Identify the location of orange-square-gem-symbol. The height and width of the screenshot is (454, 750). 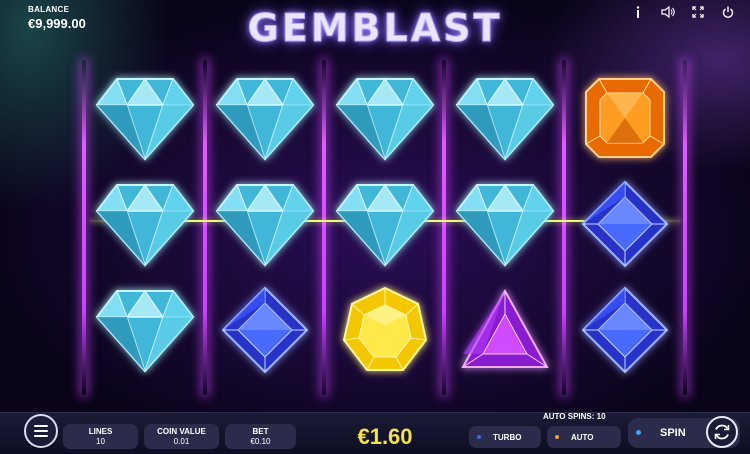
(625, 118).